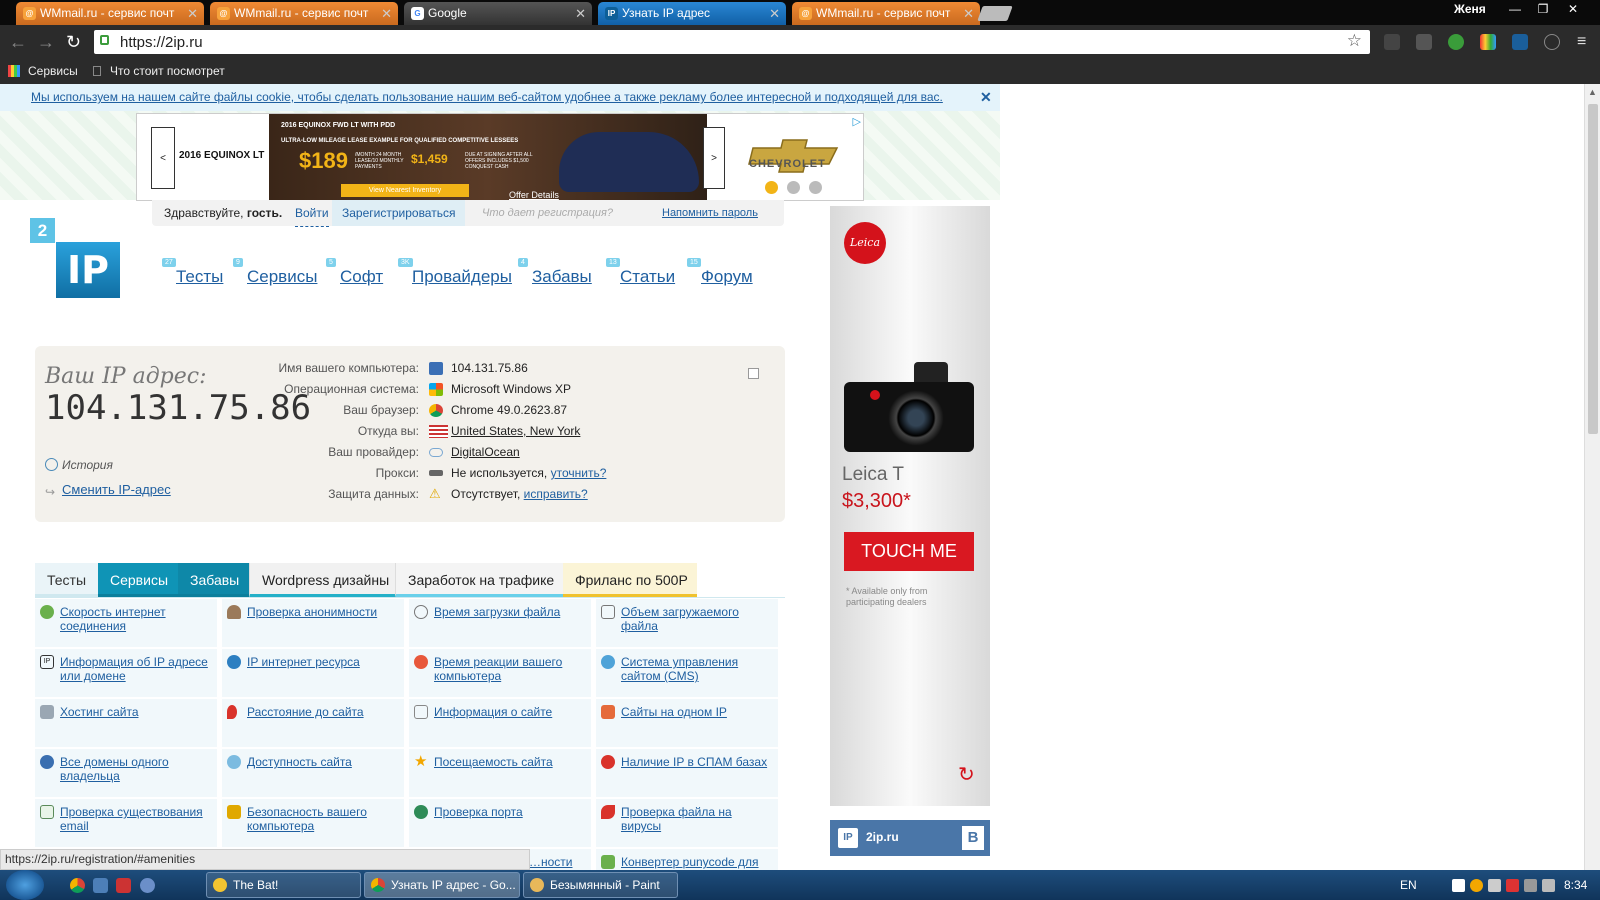 The width and height of the screenshot is (1600, 900). Describe the element at coordinates (25, 885) in the screenshot. I see `start-button` at that location.